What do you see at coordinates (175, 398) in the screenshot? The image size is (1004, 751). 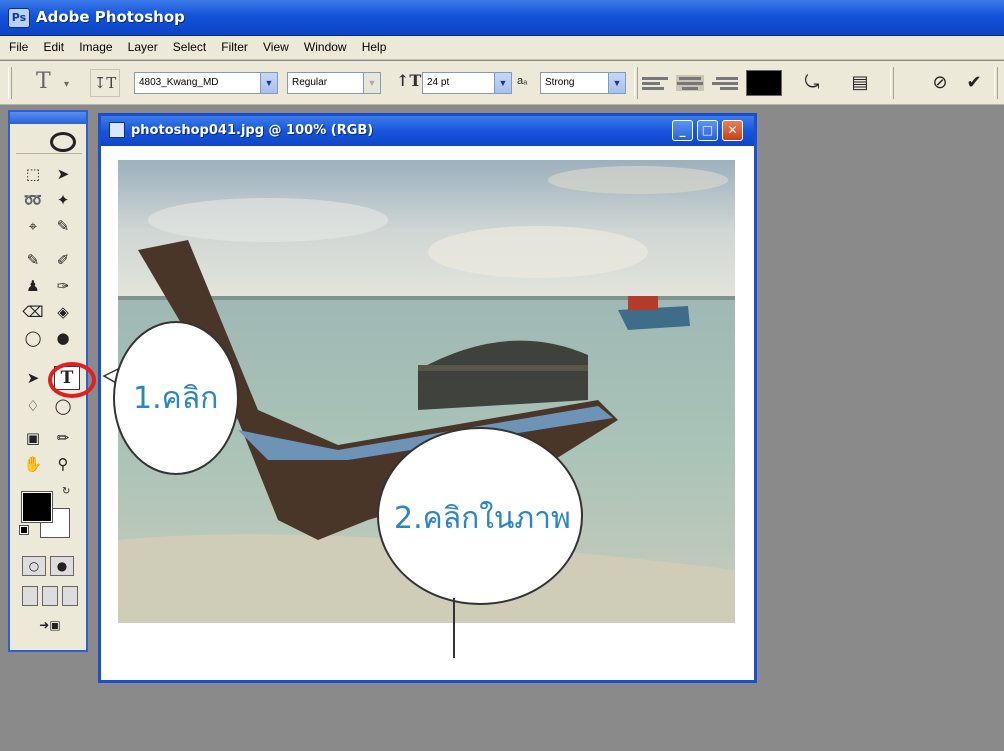 I see `step1-label: 1.คลิก` at bounding box center [175, 398].